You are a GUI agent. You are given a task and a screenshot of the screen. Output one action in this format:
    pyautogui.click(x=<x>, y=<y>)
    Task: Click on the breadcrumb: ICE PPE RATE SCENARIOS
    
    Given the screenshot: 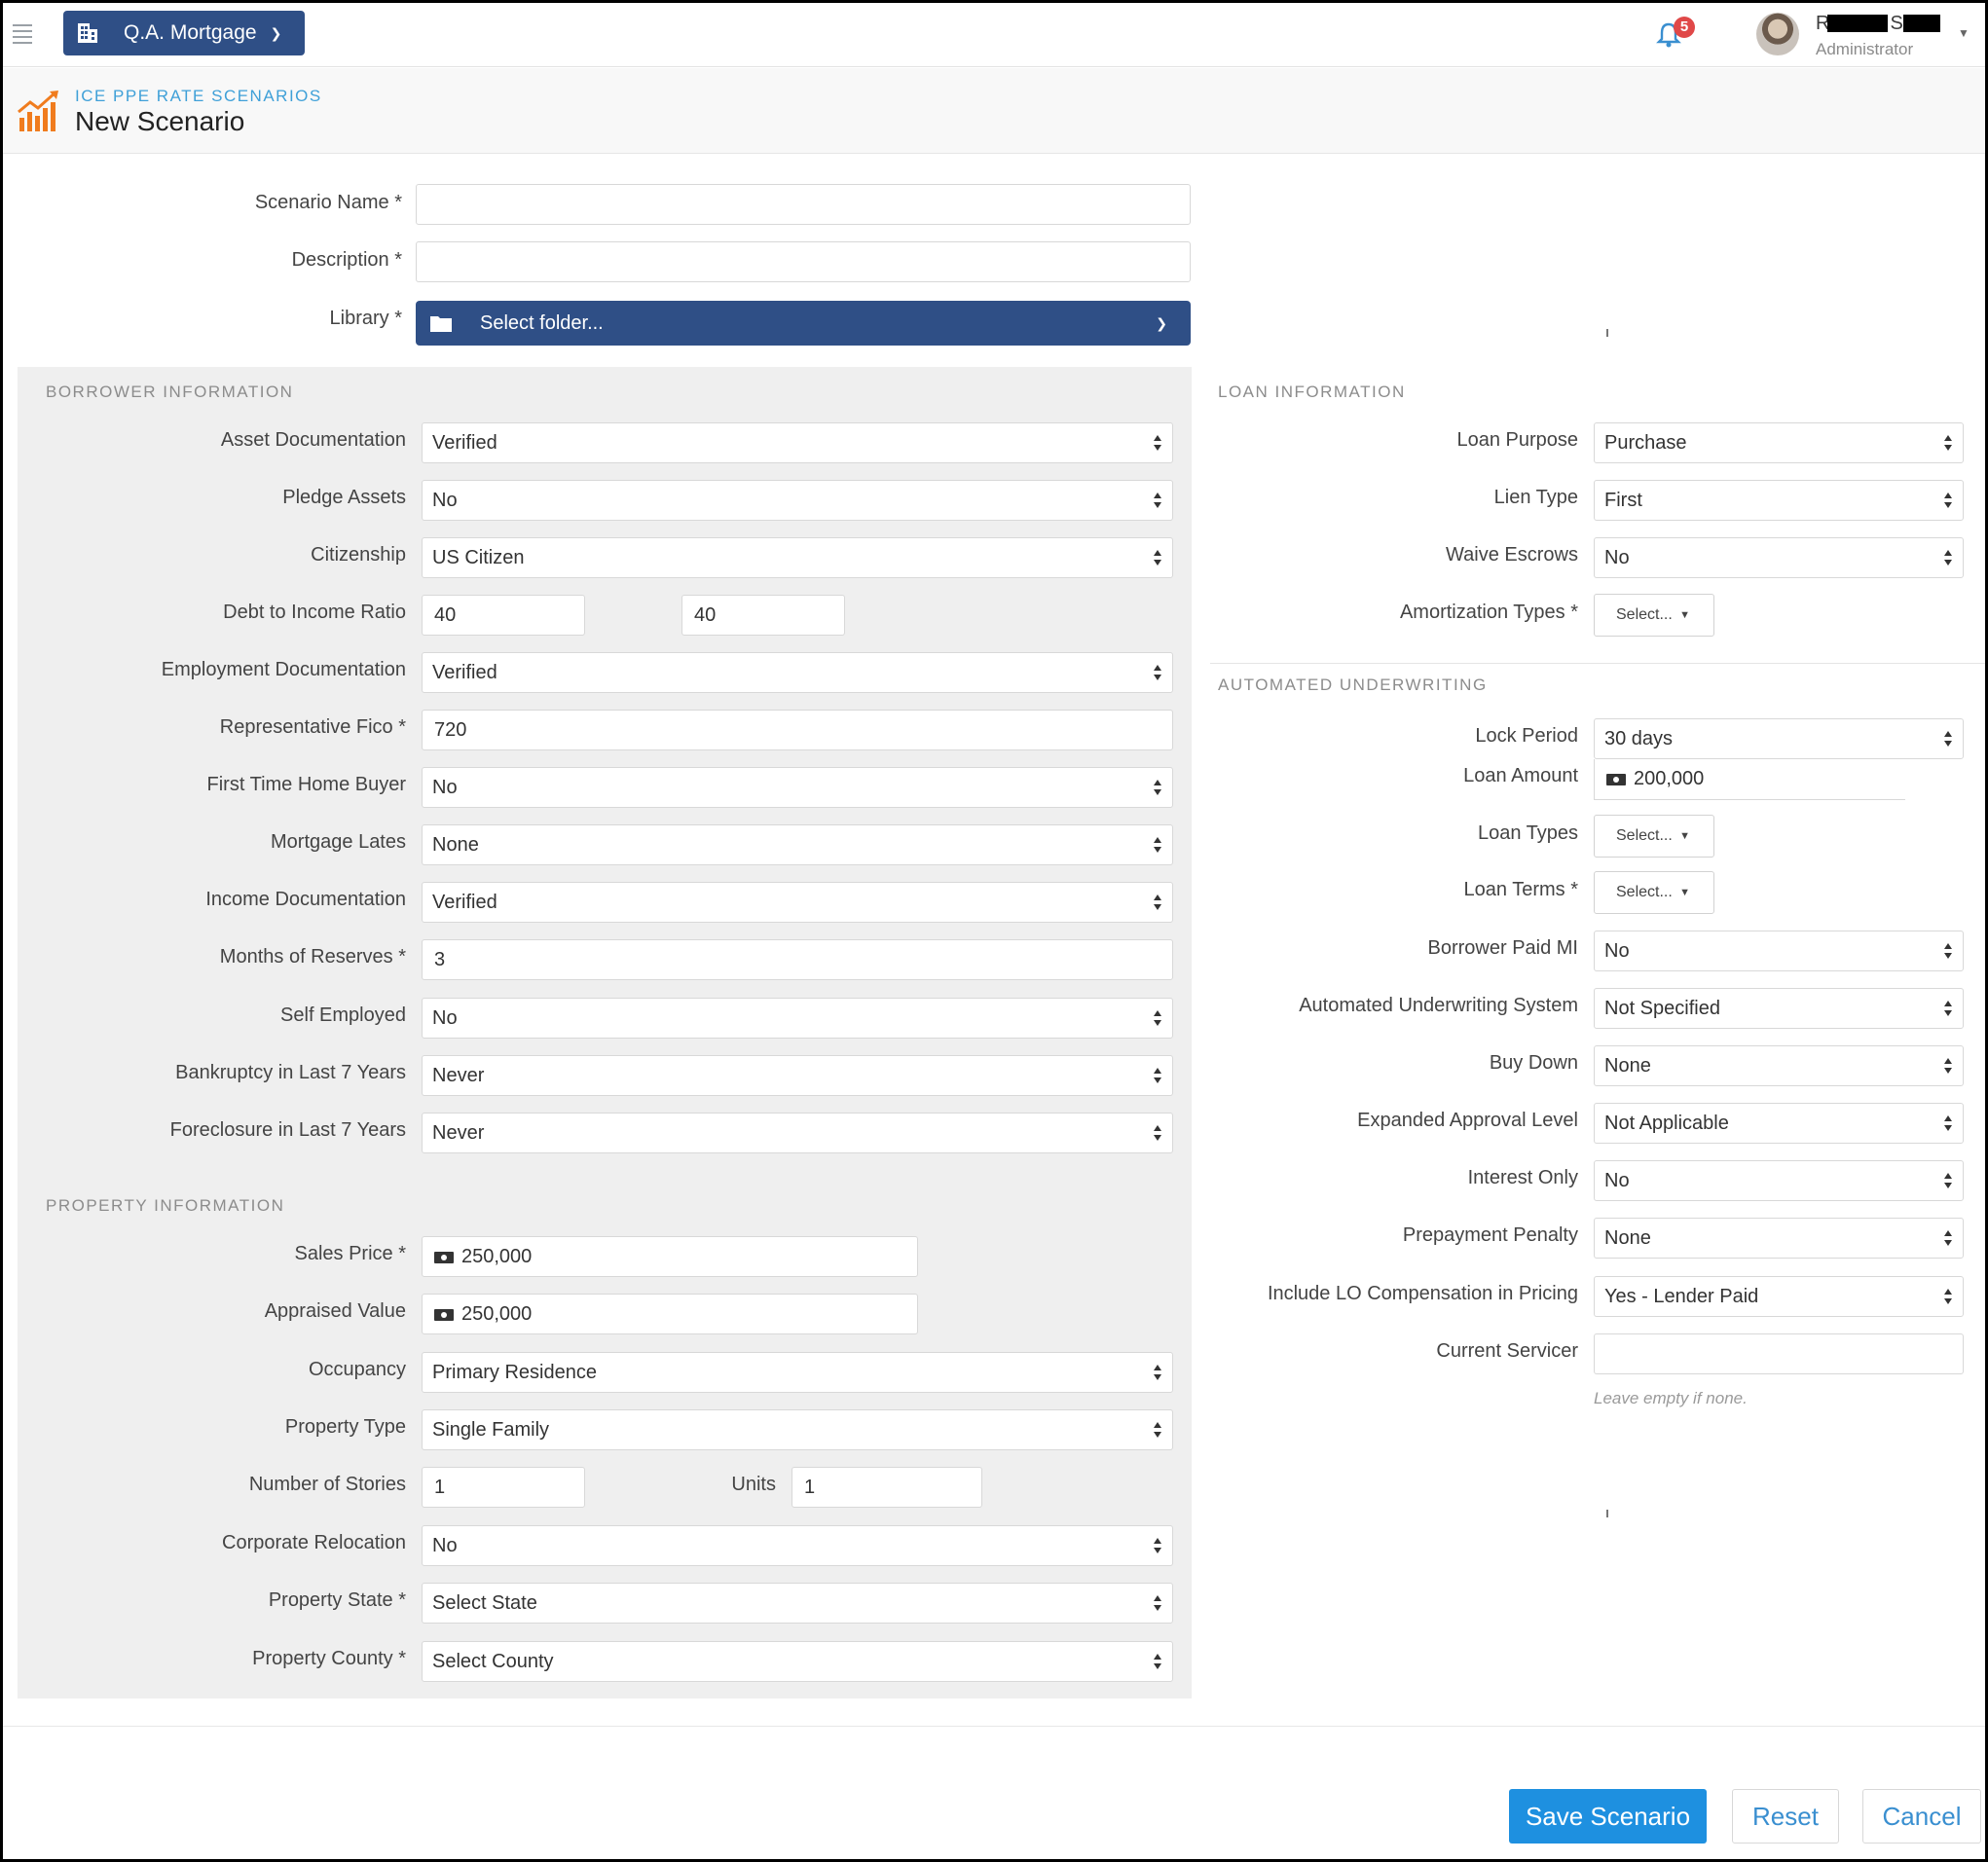 What is the action you would take?
    pyautogui.click(x=198, y=96)
    